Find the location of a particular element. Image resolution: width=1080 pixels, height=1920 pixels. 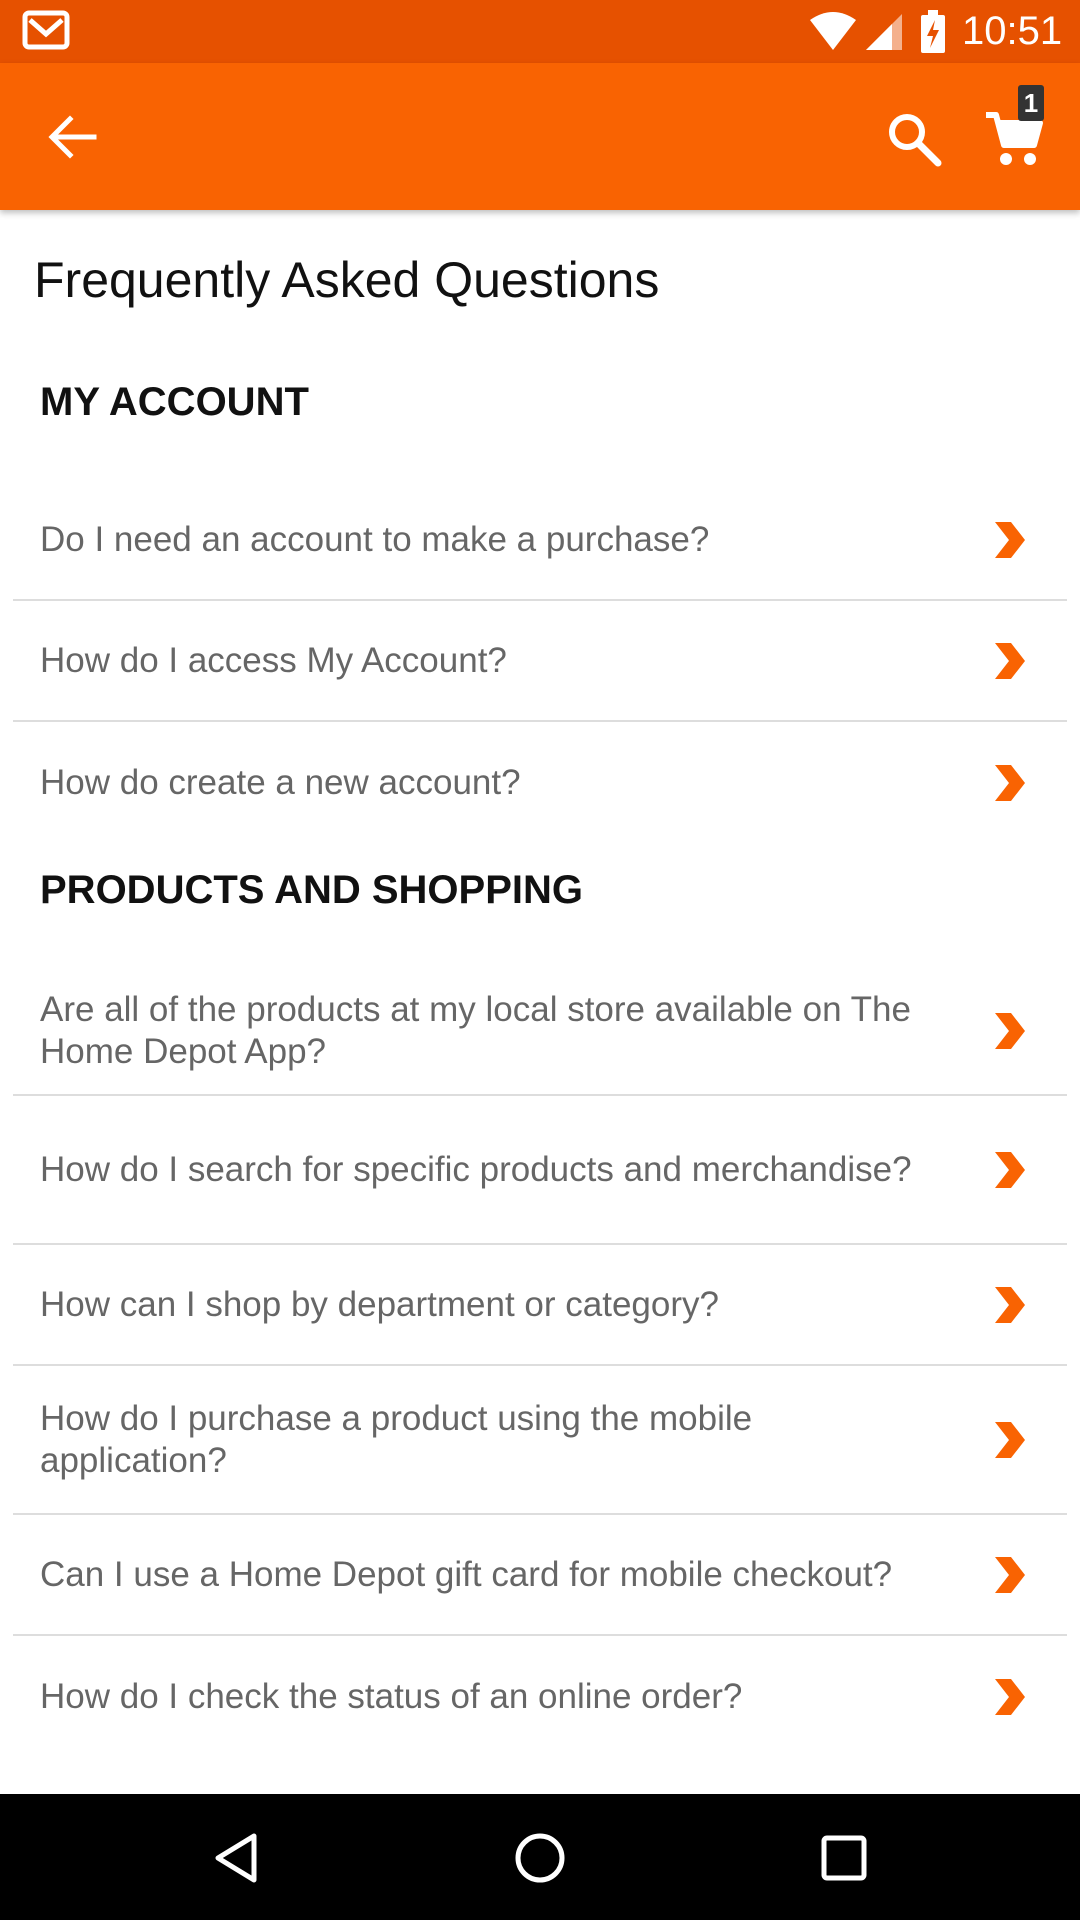

faq-question: How do create a new account? is located at coordinates (280, 782).